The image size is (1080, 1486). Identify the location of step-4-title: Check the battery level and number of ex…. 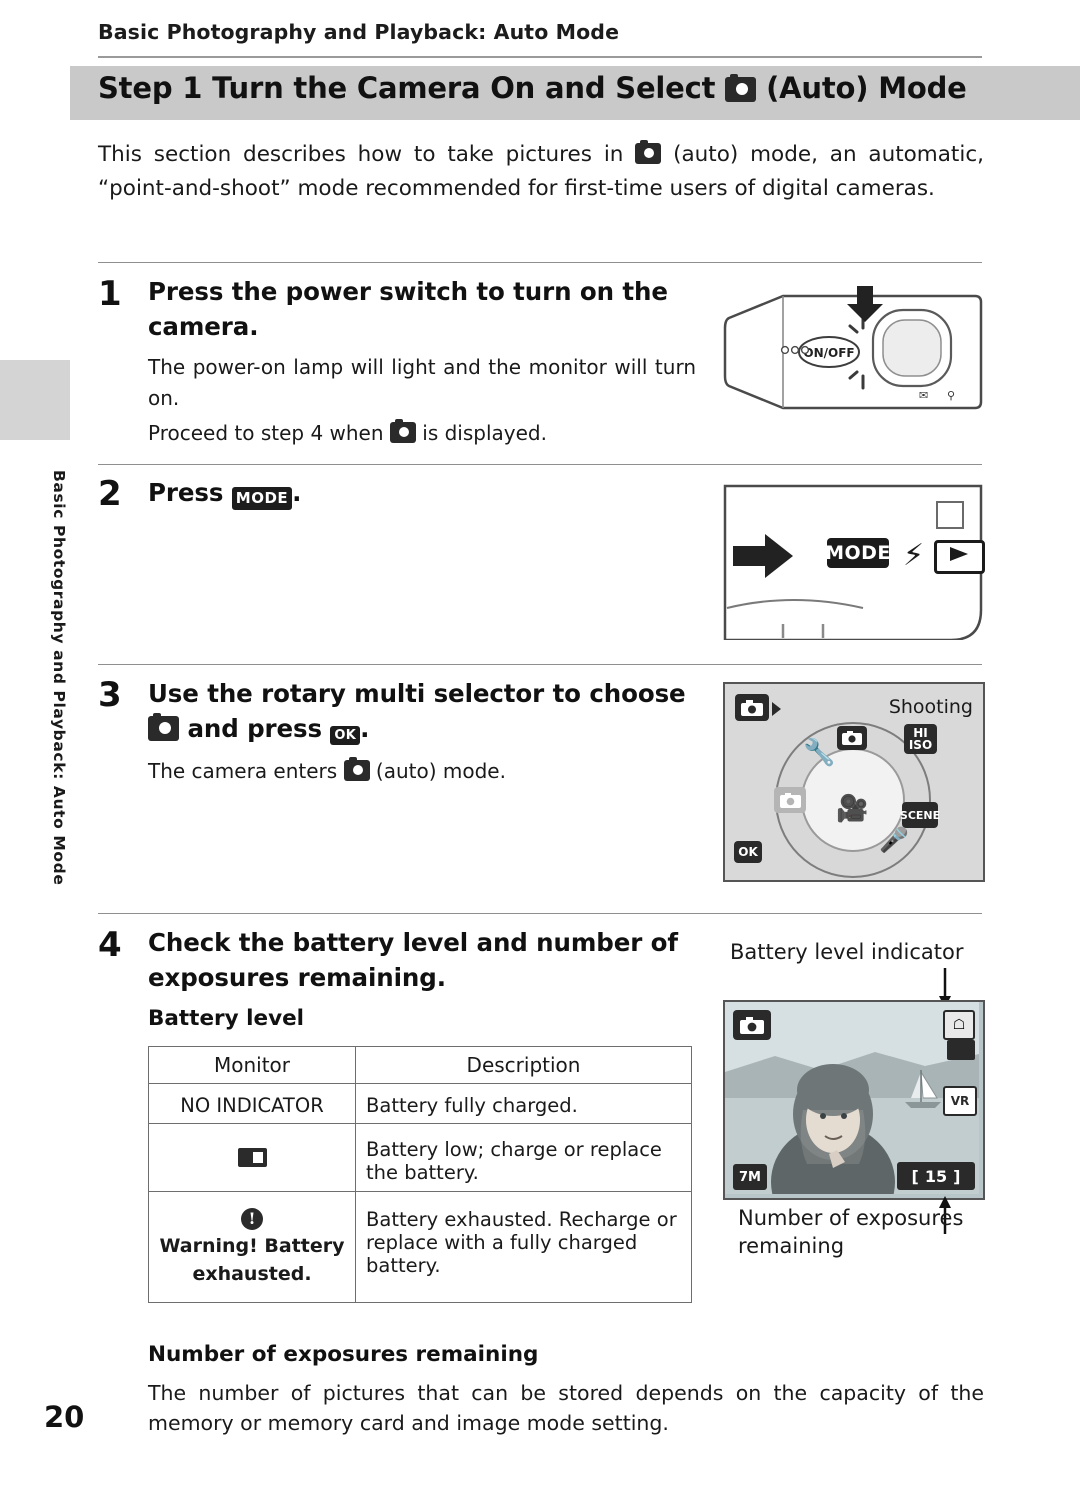
(413, 960).